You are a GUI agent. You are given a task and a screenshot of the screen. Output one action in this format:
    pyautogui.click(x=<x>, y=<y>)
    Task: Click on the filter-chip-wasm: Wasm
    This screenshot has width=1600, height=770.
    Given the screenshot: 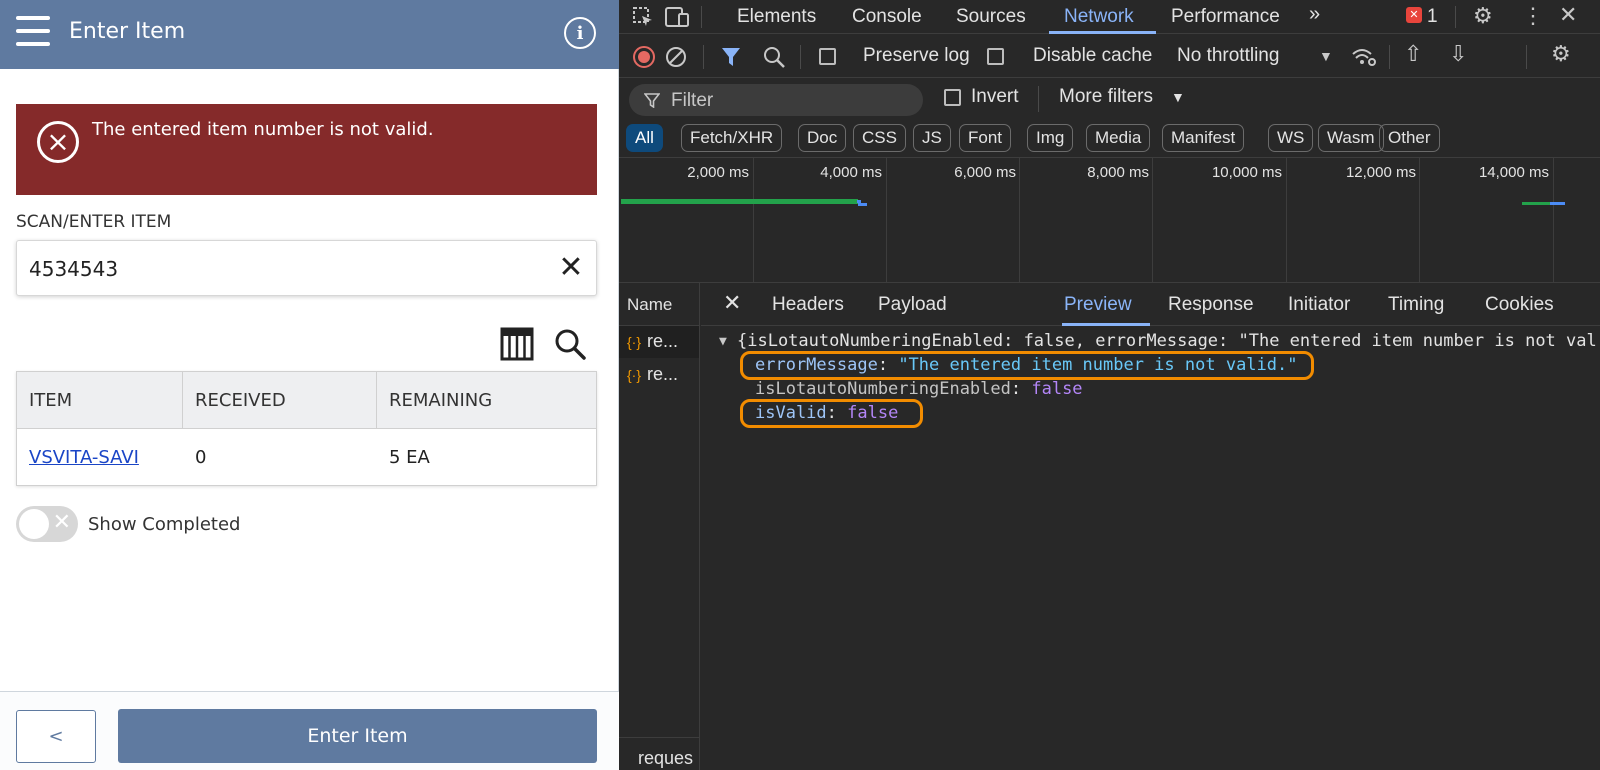 What is the action you would take?
    pyautogui.click(x=1351, y=138)
    